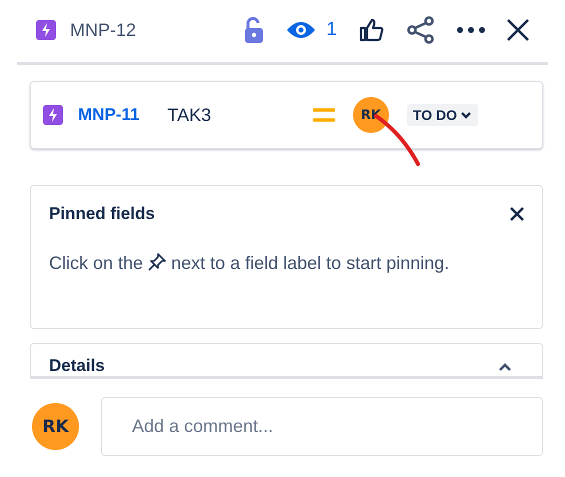  Describe the element at coordinates (109, 115) in the screenshot. I see `issue-link: MNP-11` at that location.